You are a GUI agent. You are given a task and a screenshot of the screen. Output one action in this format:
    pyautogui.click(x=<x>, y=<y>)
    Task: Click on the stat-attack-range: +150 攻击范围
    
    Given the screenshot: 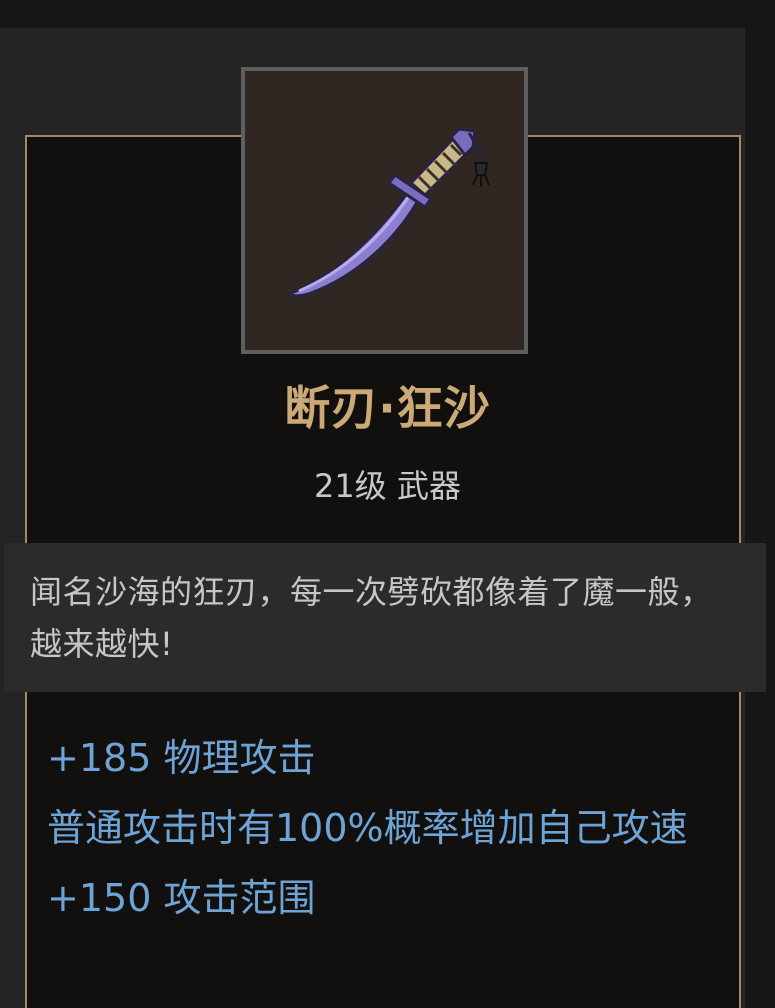 What is the action you would take?
    pyautogui.click(x=181, y=898)
    